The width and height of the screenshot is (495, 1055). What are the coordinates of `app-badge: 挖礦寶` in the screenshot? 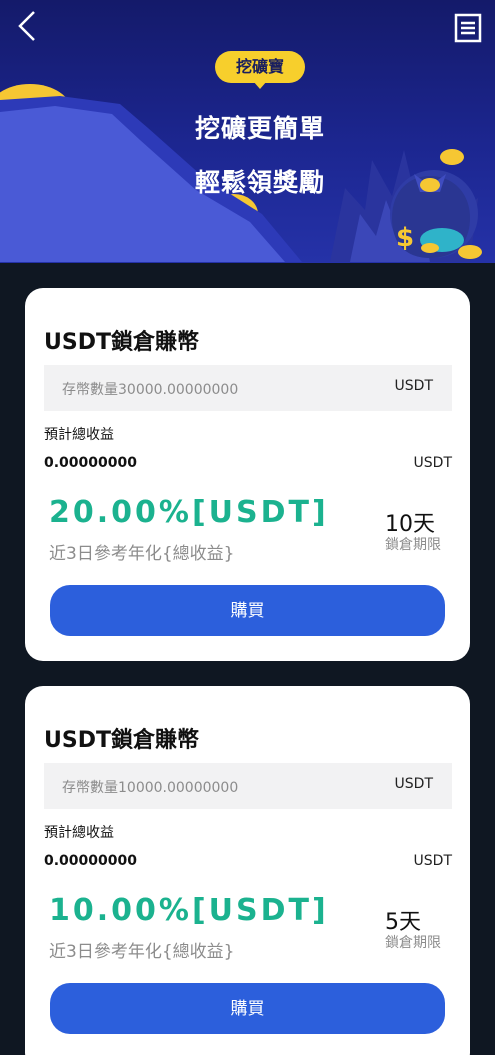 It's located at (260, 70).